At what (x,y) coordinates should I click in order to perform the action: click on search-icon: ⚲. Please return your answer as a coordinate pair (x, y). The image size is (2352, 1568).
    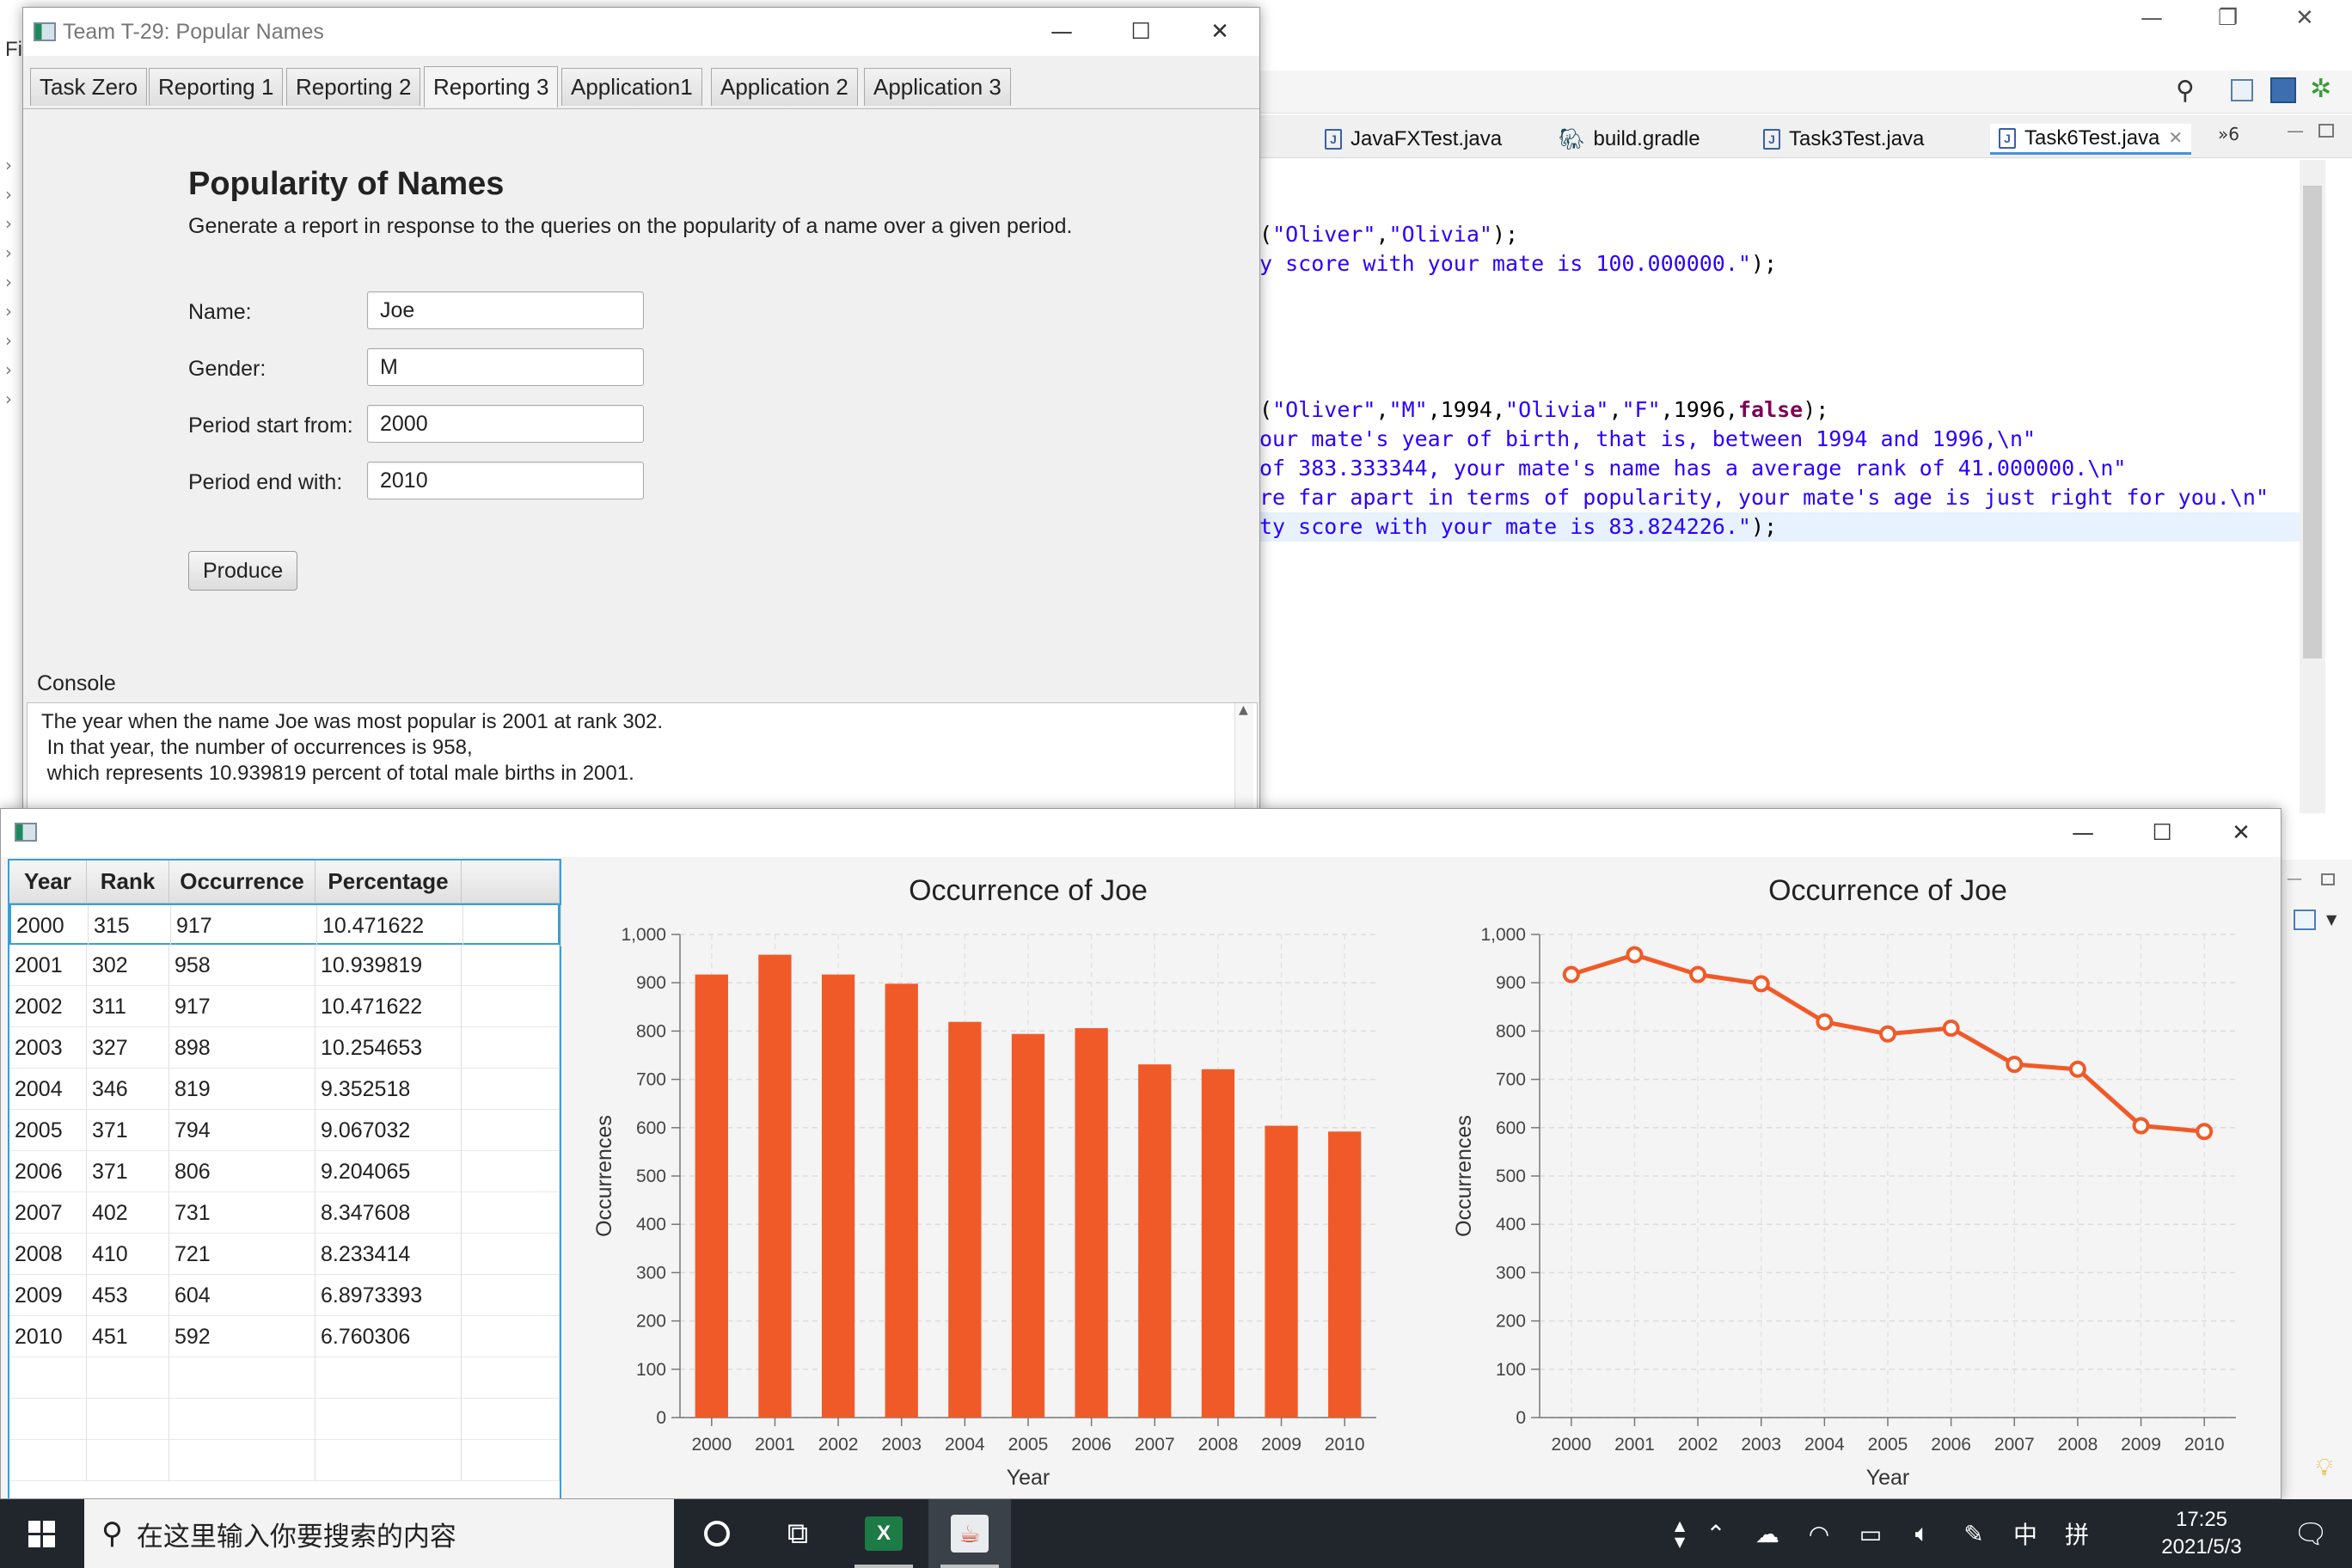
    Looking at the image, I should click on (2185, 91).